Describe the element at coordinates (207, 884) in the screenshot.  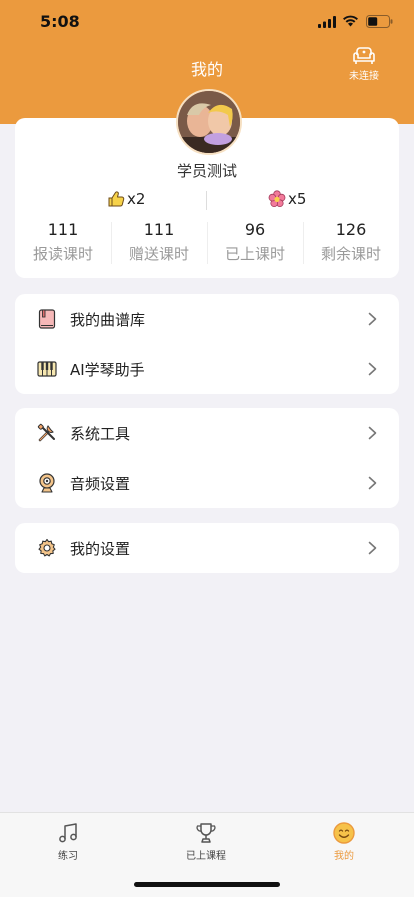
I see `home-indicator` at that location.